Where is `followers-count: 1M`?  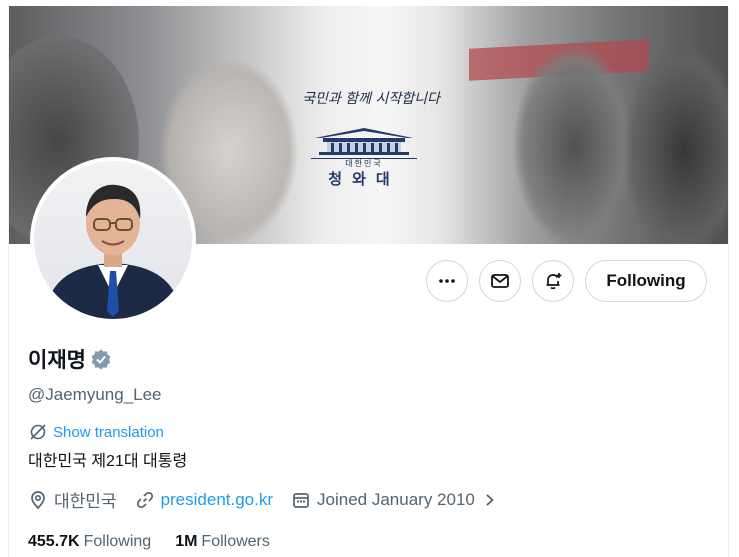 followers-count: 1M is located at coordinates (186, 541).